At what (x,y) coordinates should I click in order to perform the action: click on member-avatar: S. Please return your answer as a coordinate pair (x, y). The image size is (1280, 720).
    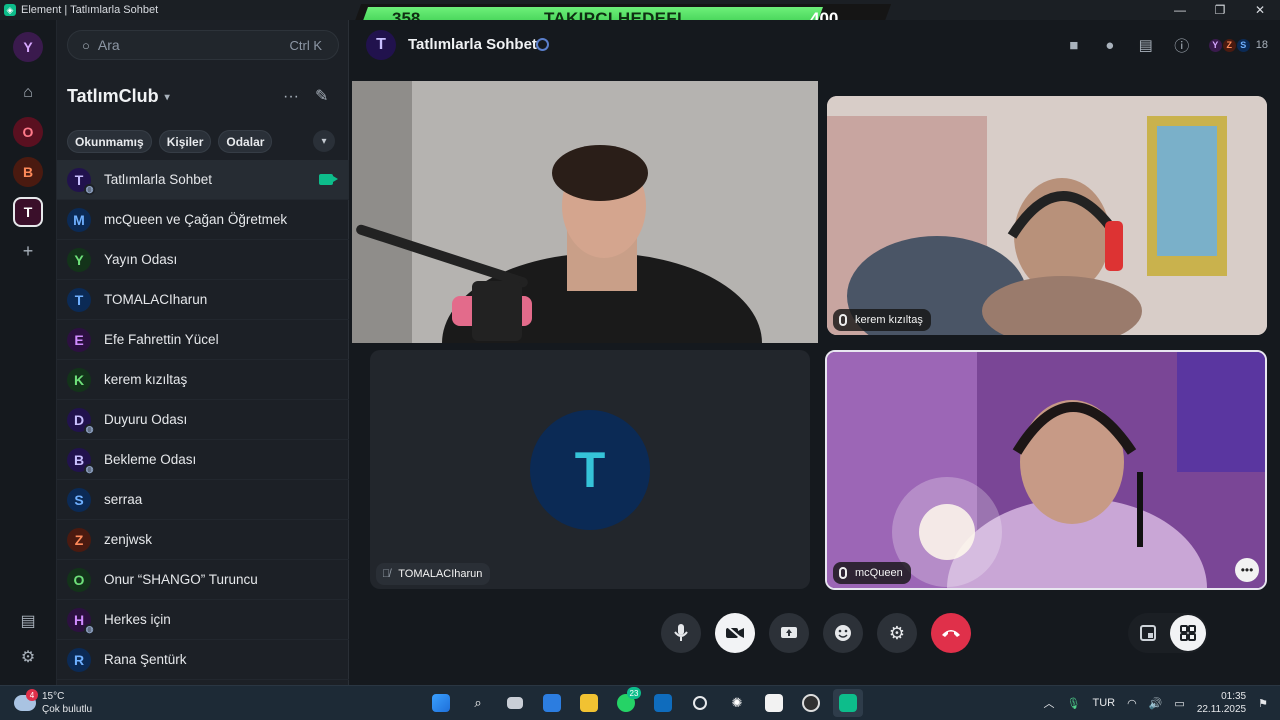
    Looking at the image, I should click on (1243, 45).